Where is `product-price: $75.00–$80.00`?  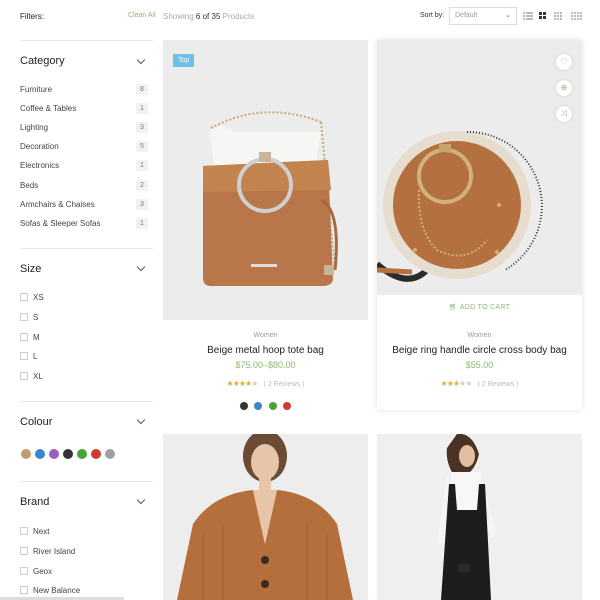 product-price: $75.00–$80.00 is located at coordinates (265, 365).